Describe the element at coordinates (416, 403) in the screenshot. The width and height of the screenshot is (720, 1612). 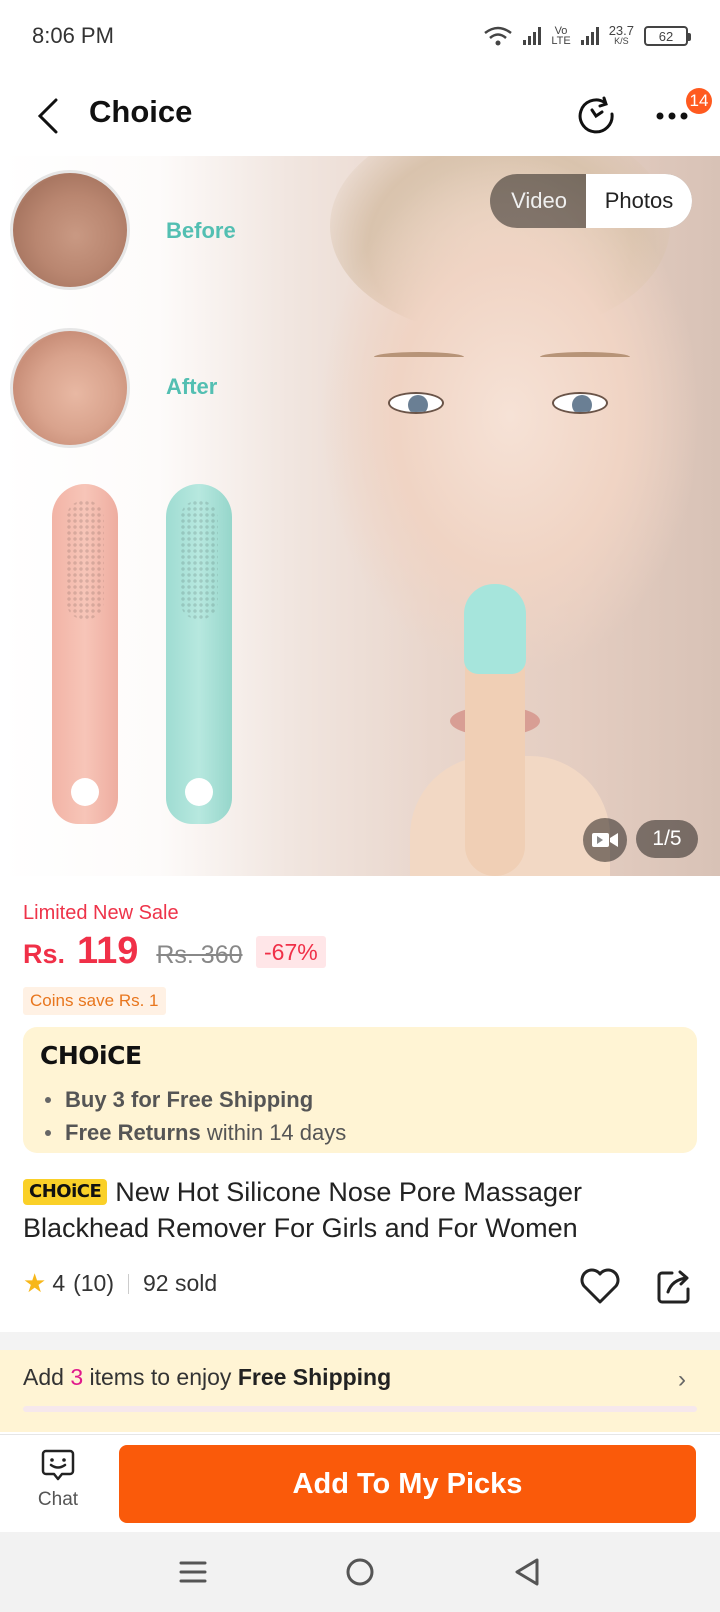
I see `left-eye` at that location.